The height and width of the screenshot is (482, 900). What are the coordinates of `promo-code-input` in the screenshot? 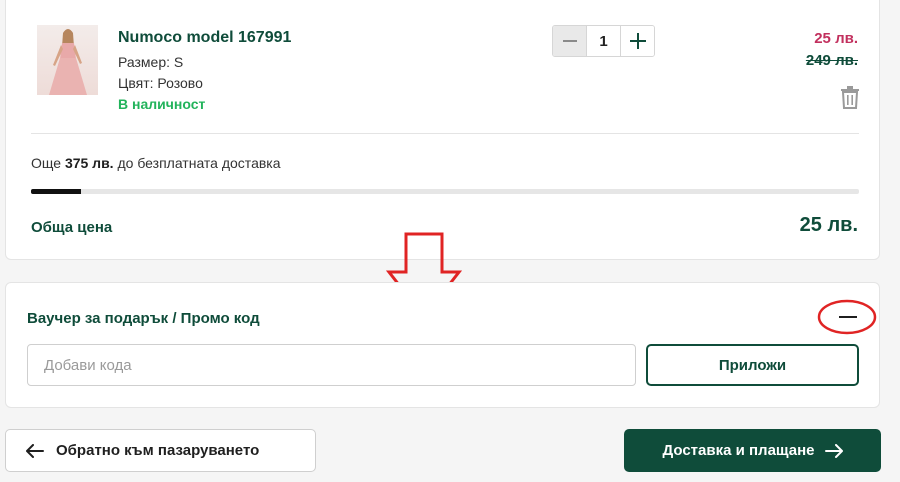 It's located at (331, 365).